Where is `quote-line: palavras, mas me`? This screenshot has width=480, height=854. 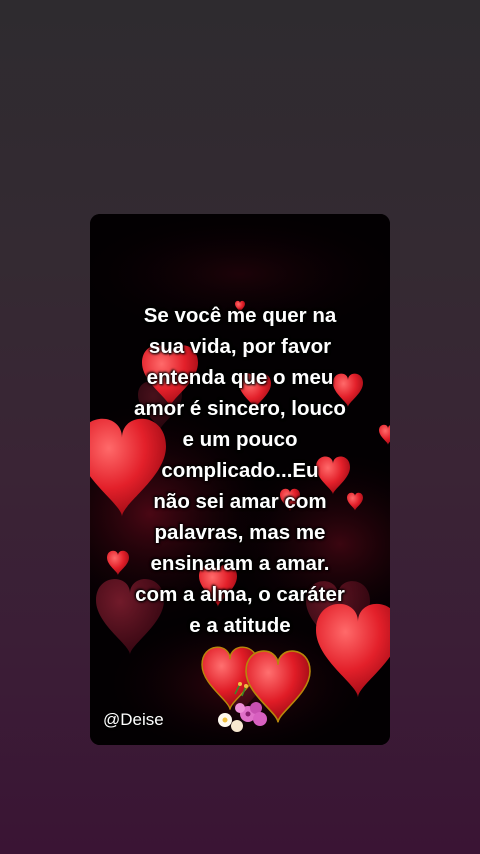
quote-line: palavras, mas me is located at coordinates (240, 532).